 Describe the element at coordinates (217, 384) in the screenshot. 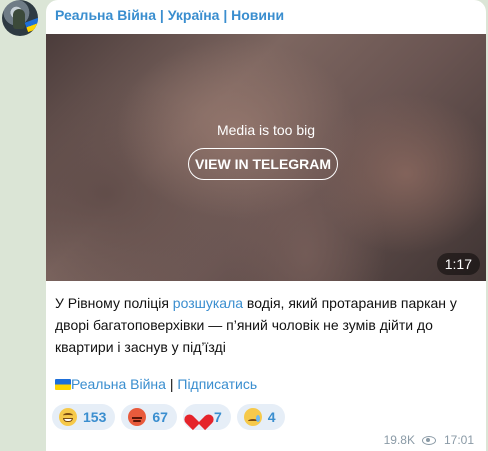

I see `subscribe-link: Підписатись` at that location.